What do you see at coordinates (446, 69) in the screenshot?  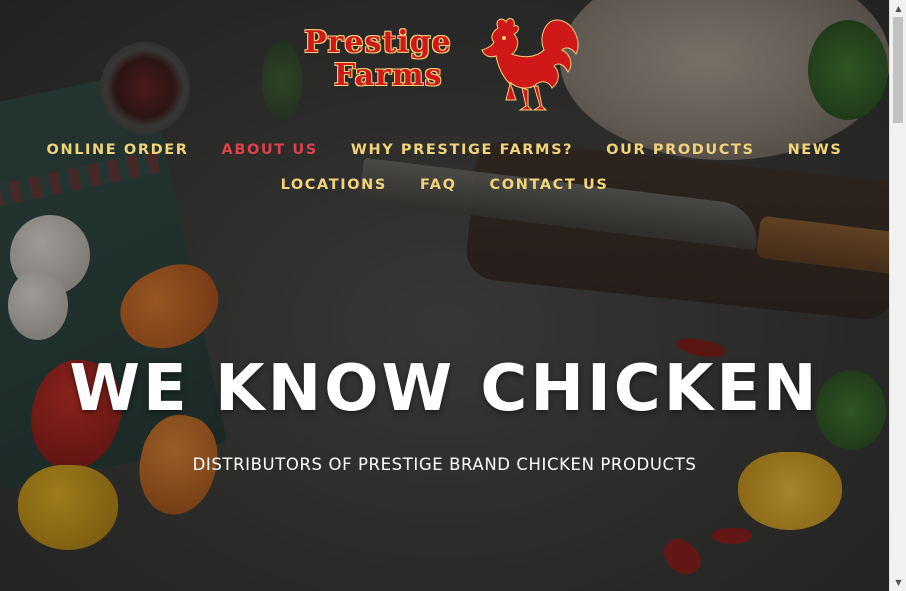 I see `site-logo: Prestige Farms` at bounding box center [446, 69].